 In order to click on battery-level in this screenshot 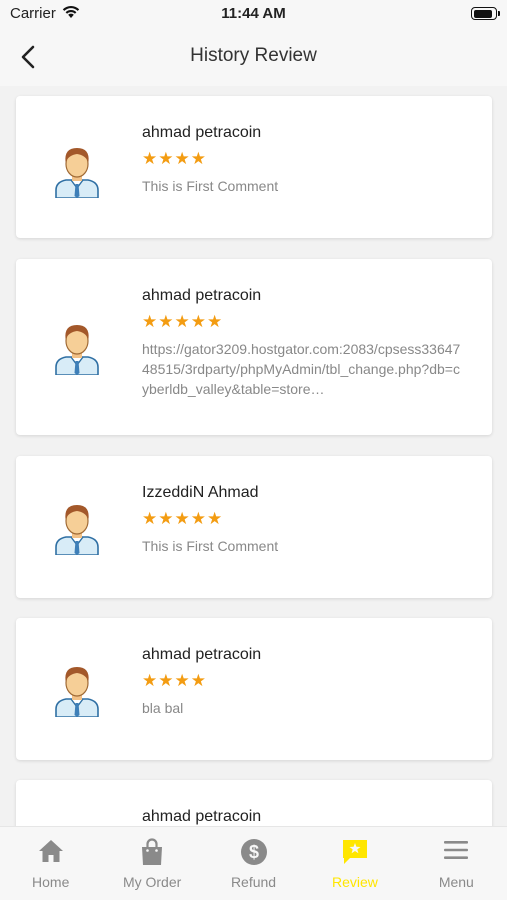, I will do `click(483, 13)`.